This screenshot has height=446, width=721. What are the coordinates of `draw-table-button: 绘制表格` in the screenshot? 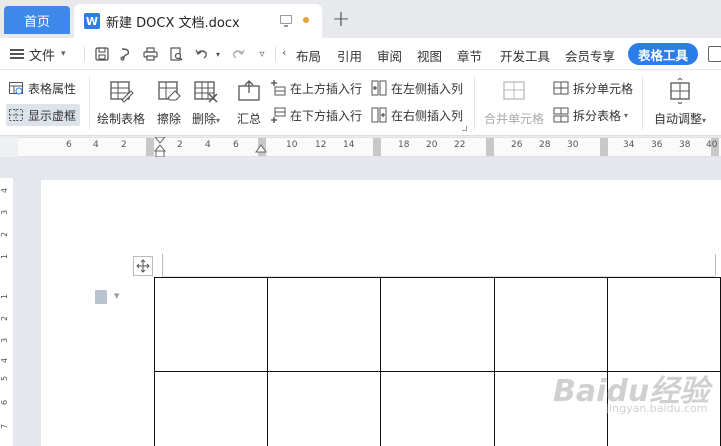 It's located at (121, 102).